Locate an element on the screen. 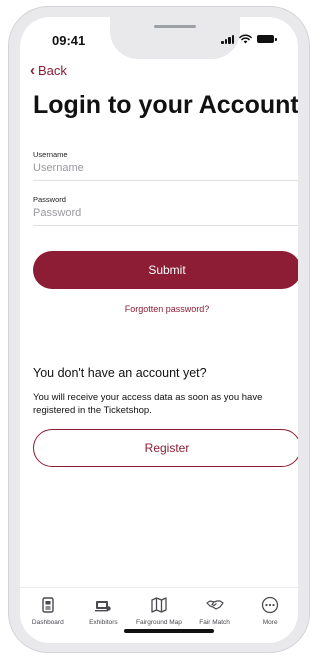  tab-label: Exhibitors is located at coordinates (103, 622).